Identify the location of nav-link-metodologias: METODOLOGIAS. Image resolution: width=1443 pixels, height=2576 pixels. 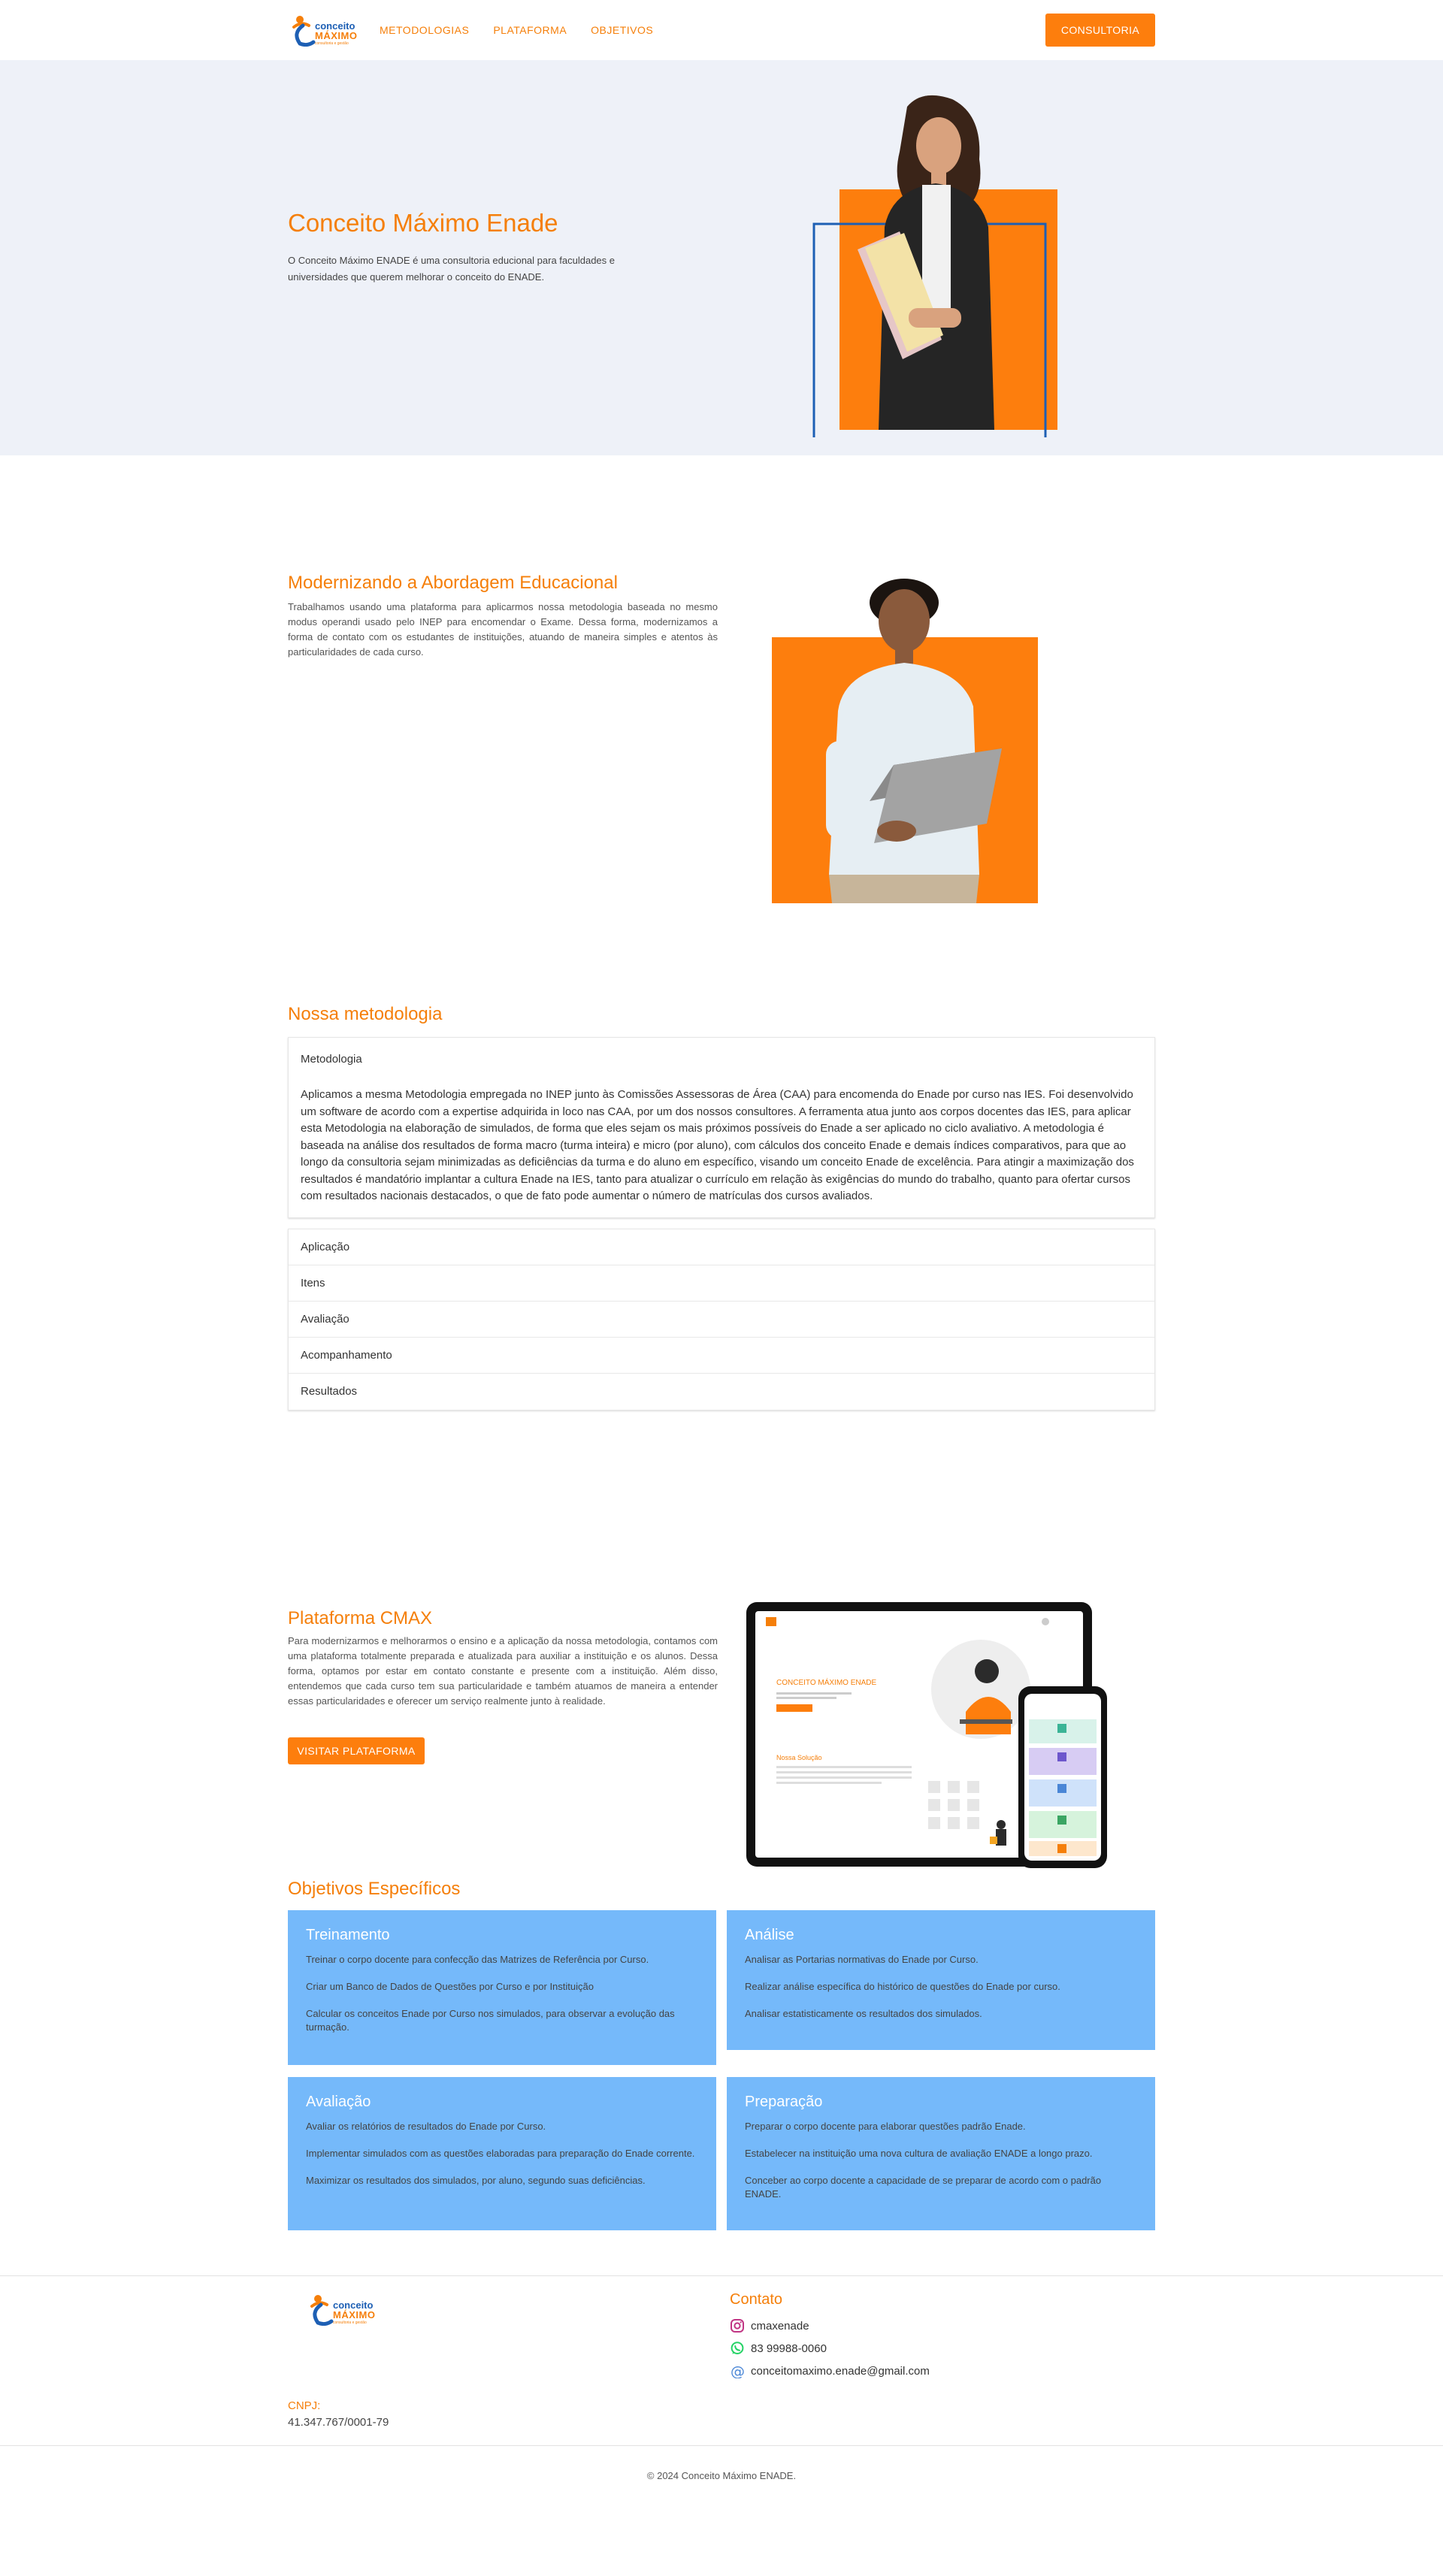
(425, 30).